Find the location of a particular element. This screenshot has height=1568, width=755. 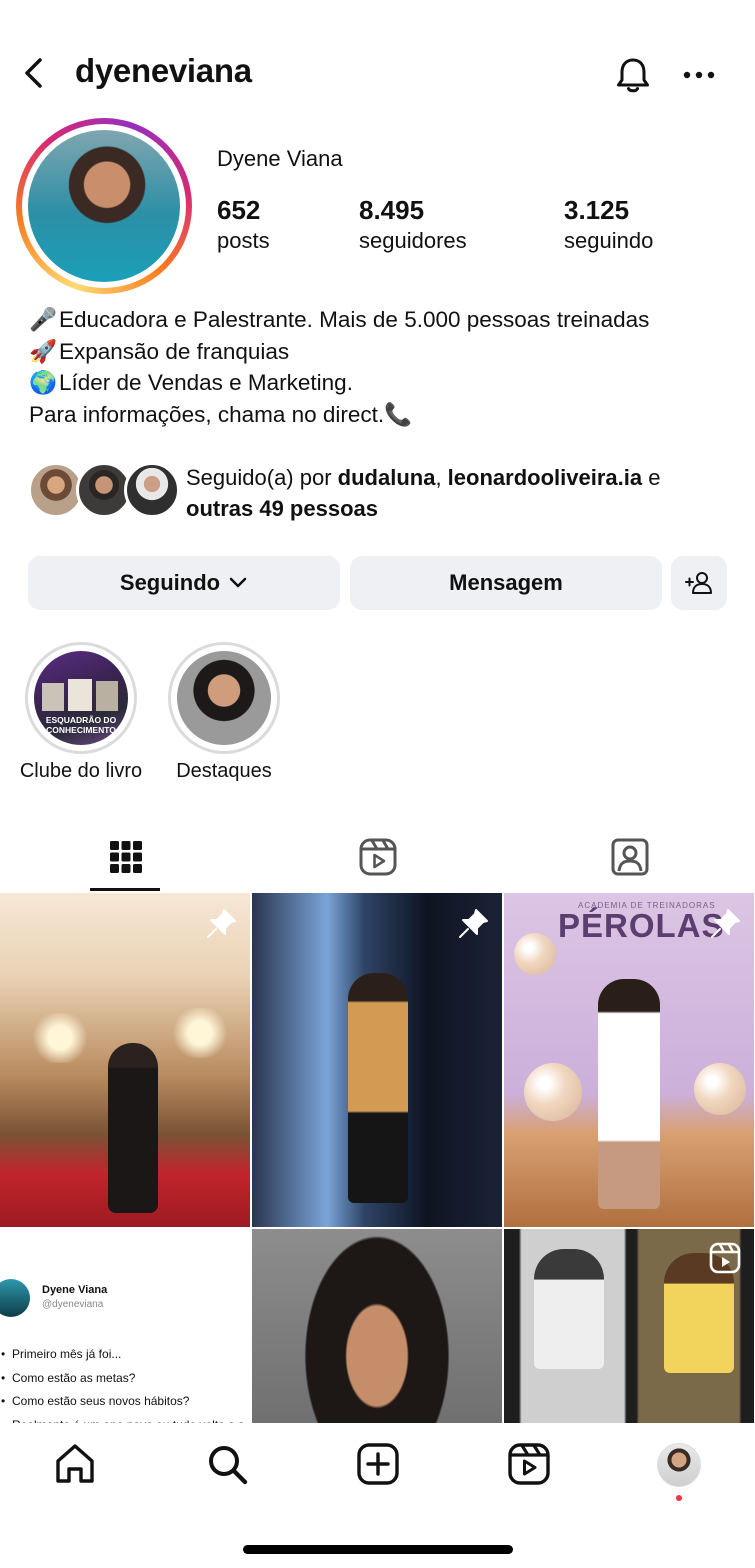

more-options-icon is located at coordinates (699, 75).